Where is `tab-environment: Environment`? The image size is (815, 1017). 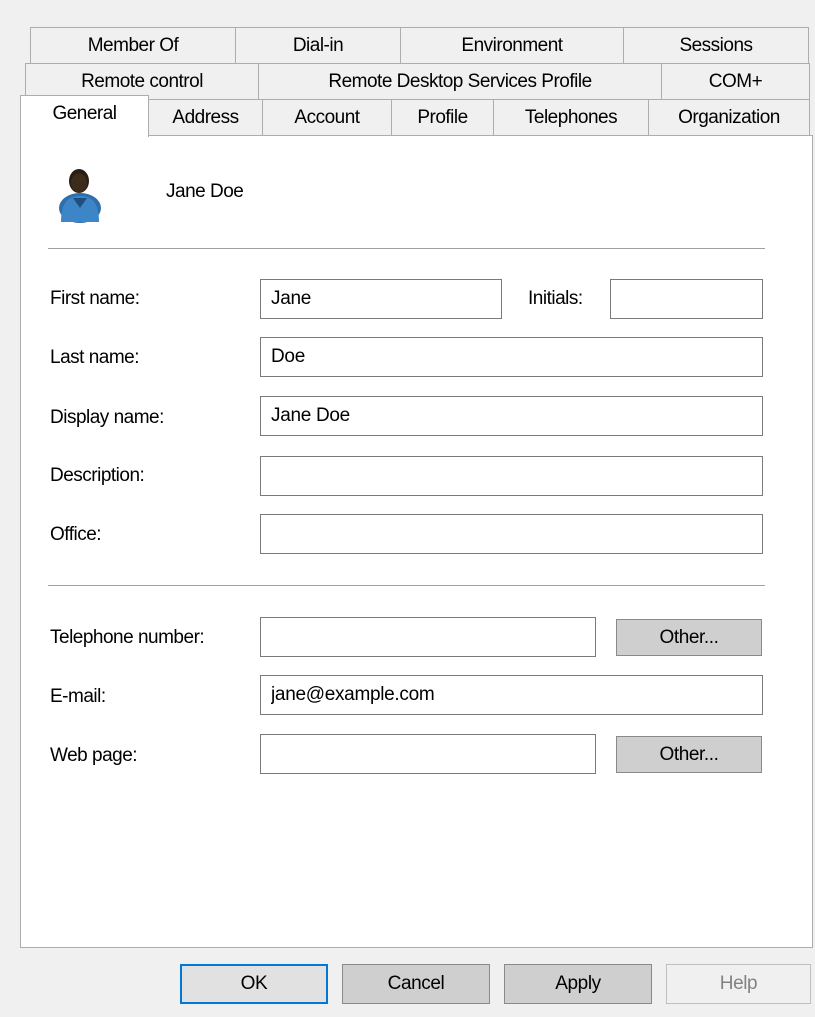
tab-environment: Environment is located at coordinates (512, 45).